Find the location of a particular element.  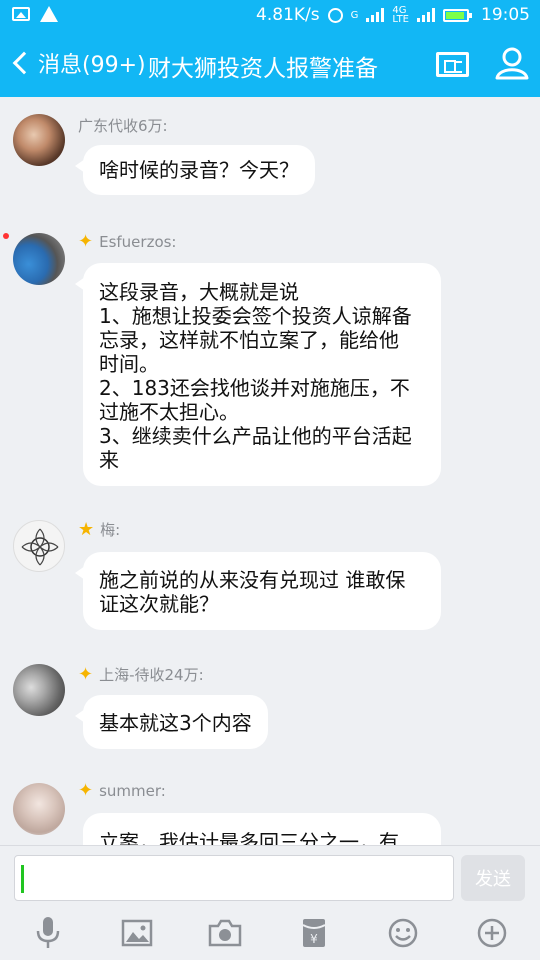

message-text: 啥时候的录音？今天？ is located at coordinates (199, 170).